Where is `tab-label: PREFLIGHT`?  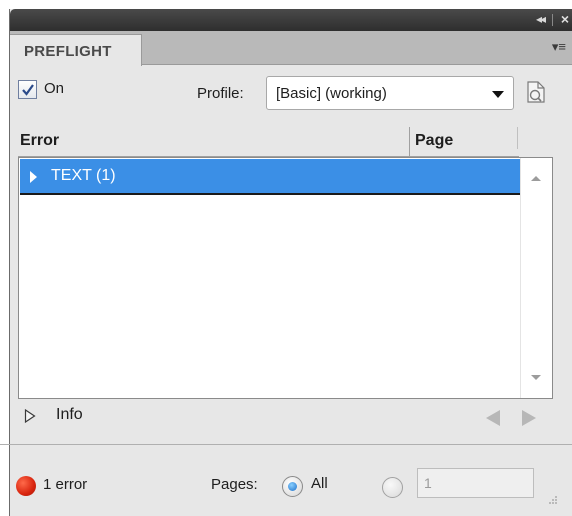
tab-label: PREFLIGHT is located at coordinates (68, 51).